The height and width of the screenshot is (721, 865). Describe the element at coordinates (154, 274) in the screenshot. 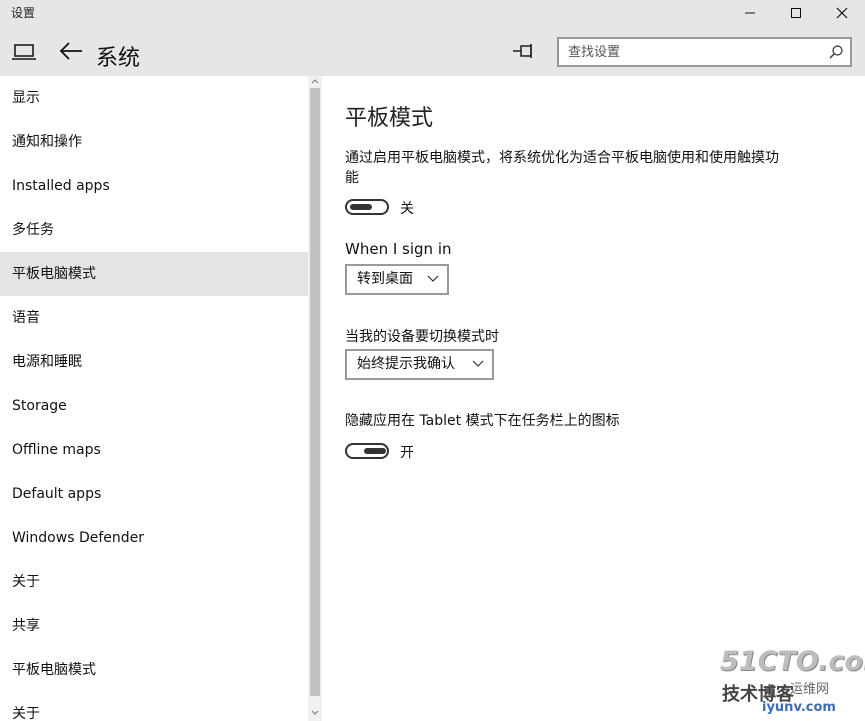

I see `sidebar-item-tablet-mode: 平板电脑模式` at that location.